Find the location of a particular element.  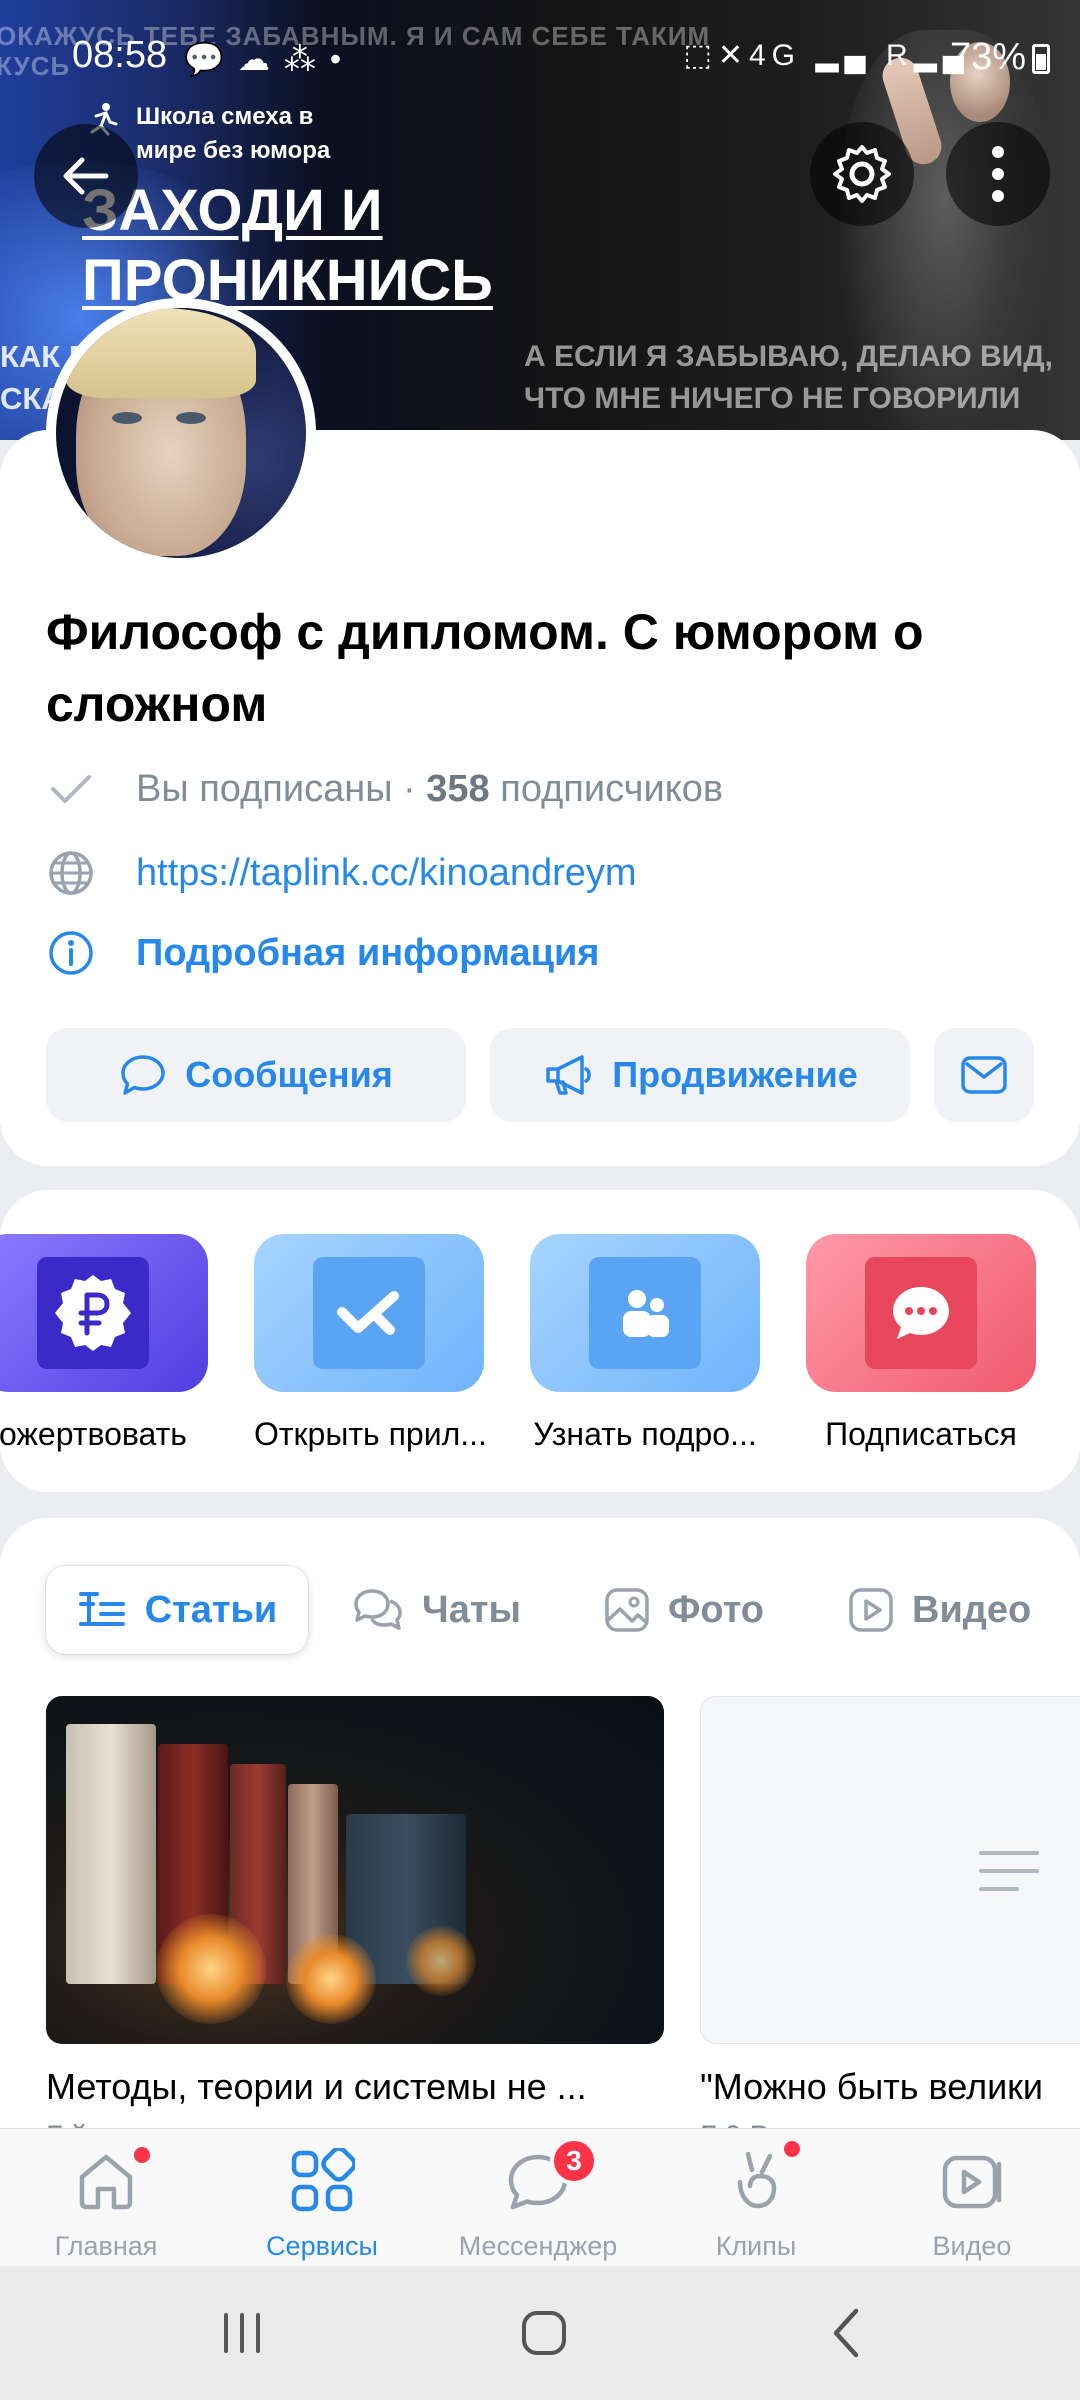

tab-photo-label: Фото is located at coordinates (716, 1609).